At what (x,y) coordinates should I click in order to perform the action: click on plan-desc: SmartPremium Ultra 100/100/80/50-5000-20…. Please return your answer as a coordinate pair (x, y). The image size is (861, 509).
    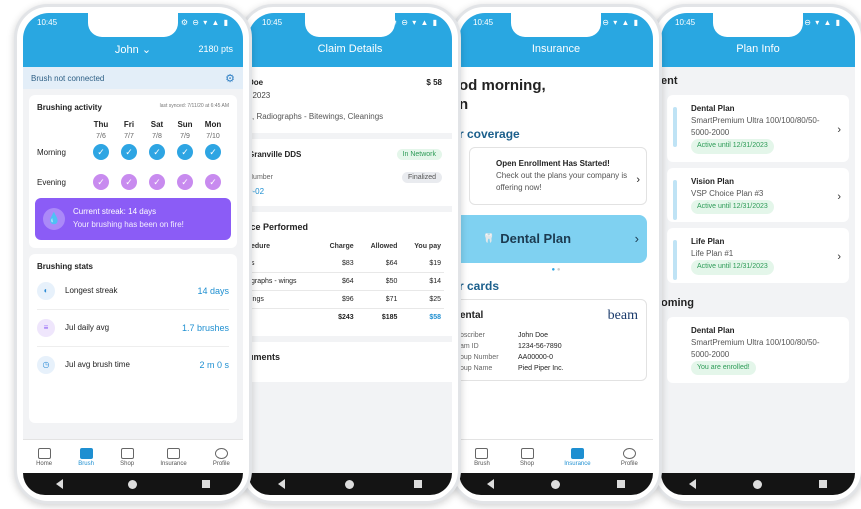
    Looking at the image, I should click on (755, 126).